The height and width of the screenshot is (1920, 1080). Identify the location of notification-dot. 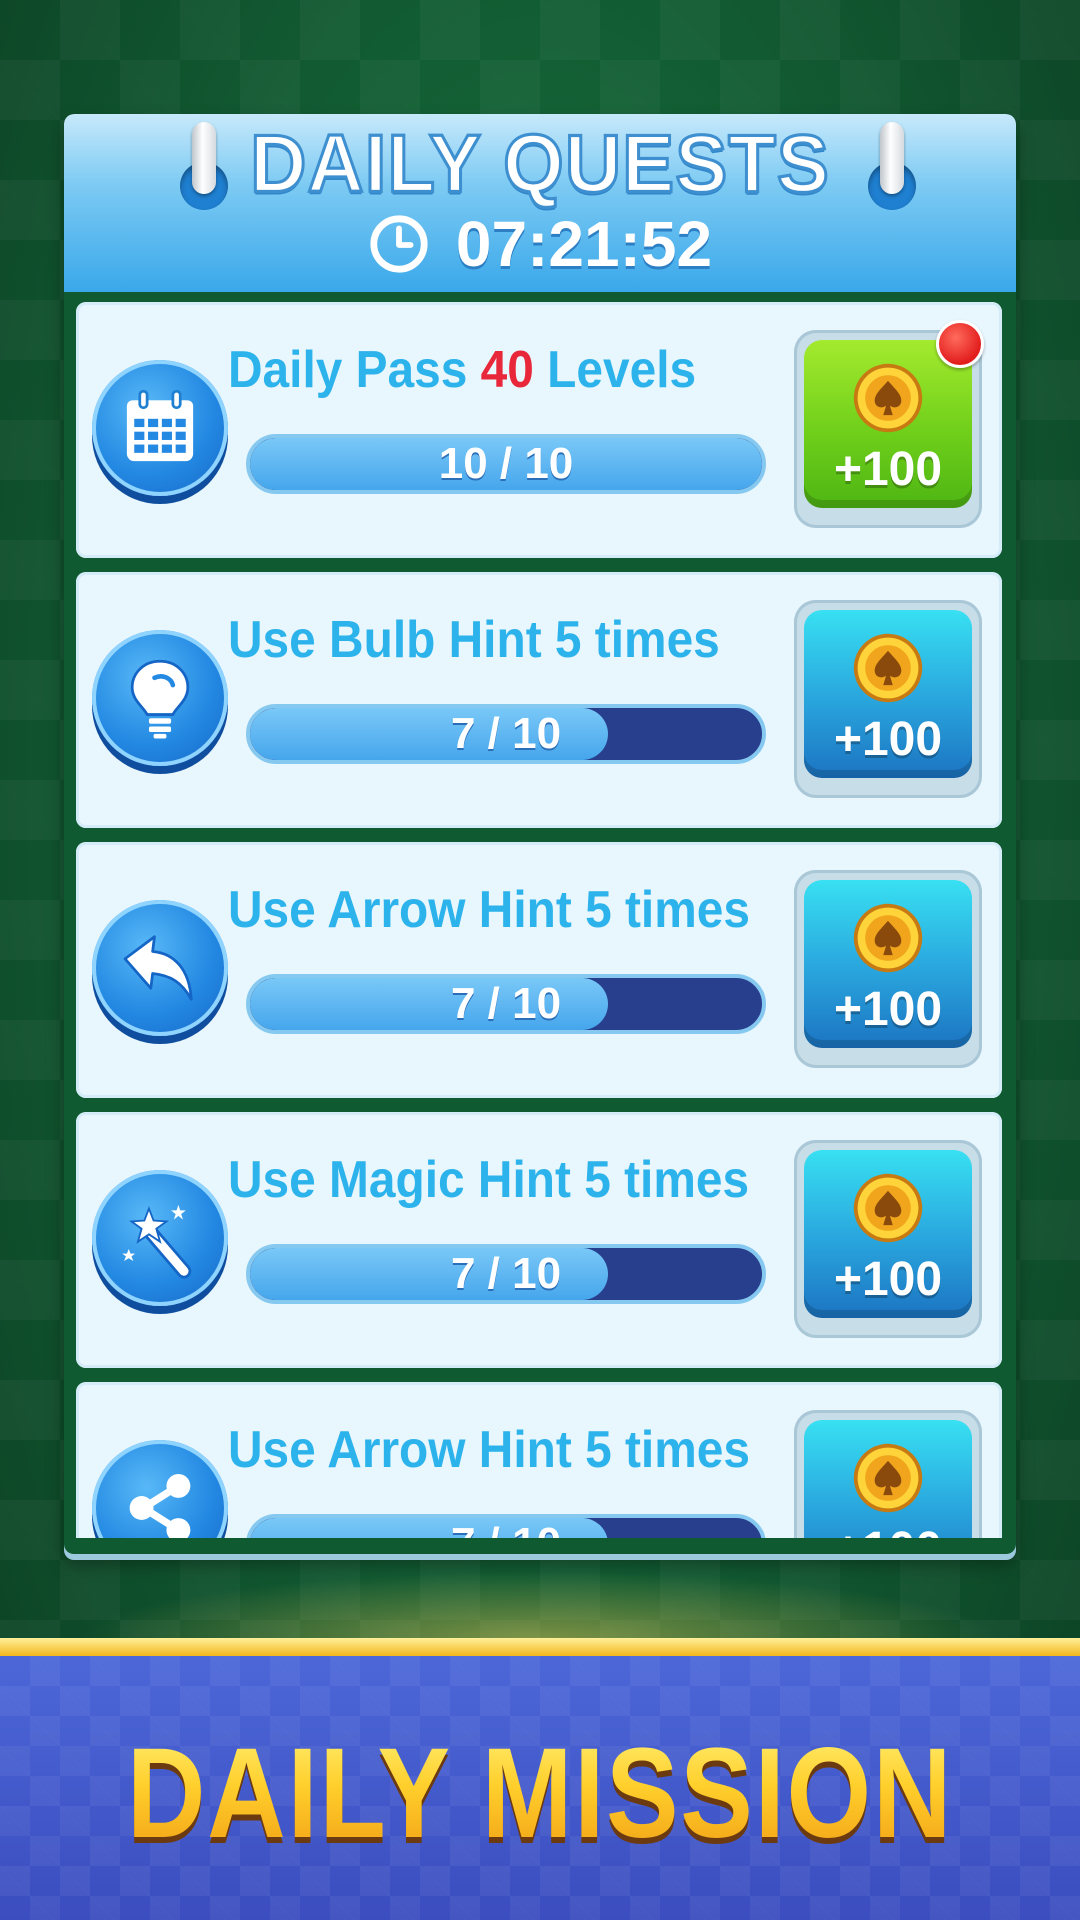
(960, 344).